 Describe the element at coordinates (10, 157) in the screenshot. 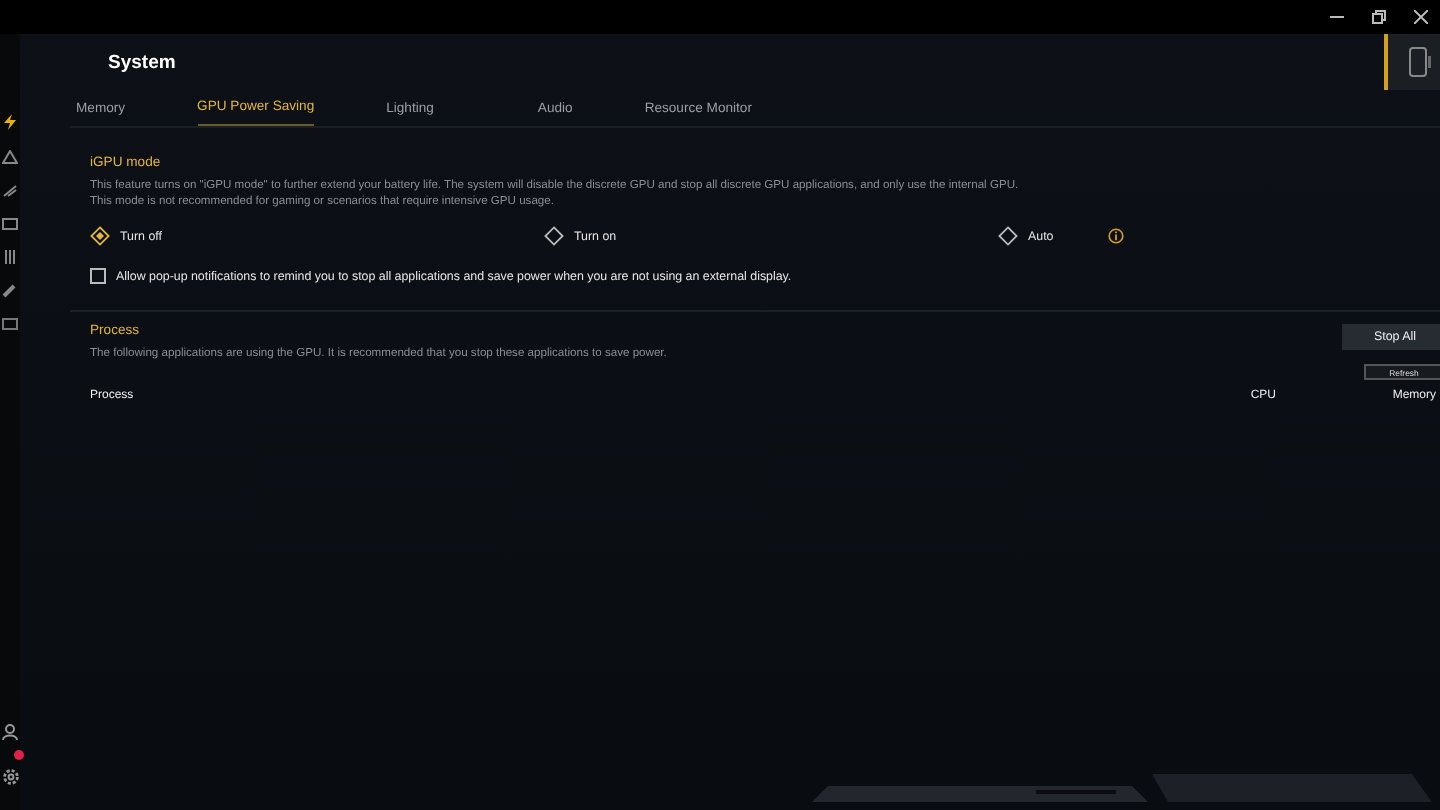

I see `triangle-icon` at that location.